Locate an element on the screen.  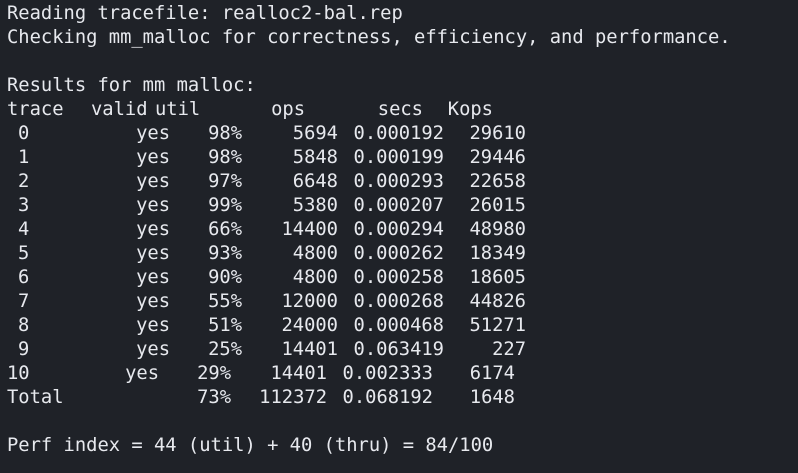
table-header-row: trace valid util ops secs Kops is located at coordinates (402, 110).